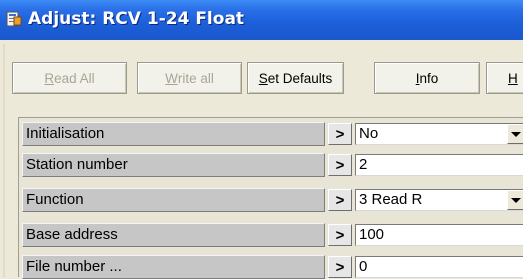 The height and width of the screenshot is (279, 523). What do you see at coordinates (369, 133) in the screenshot?
I see `selected-value: No` at bounding box center [369, 133].